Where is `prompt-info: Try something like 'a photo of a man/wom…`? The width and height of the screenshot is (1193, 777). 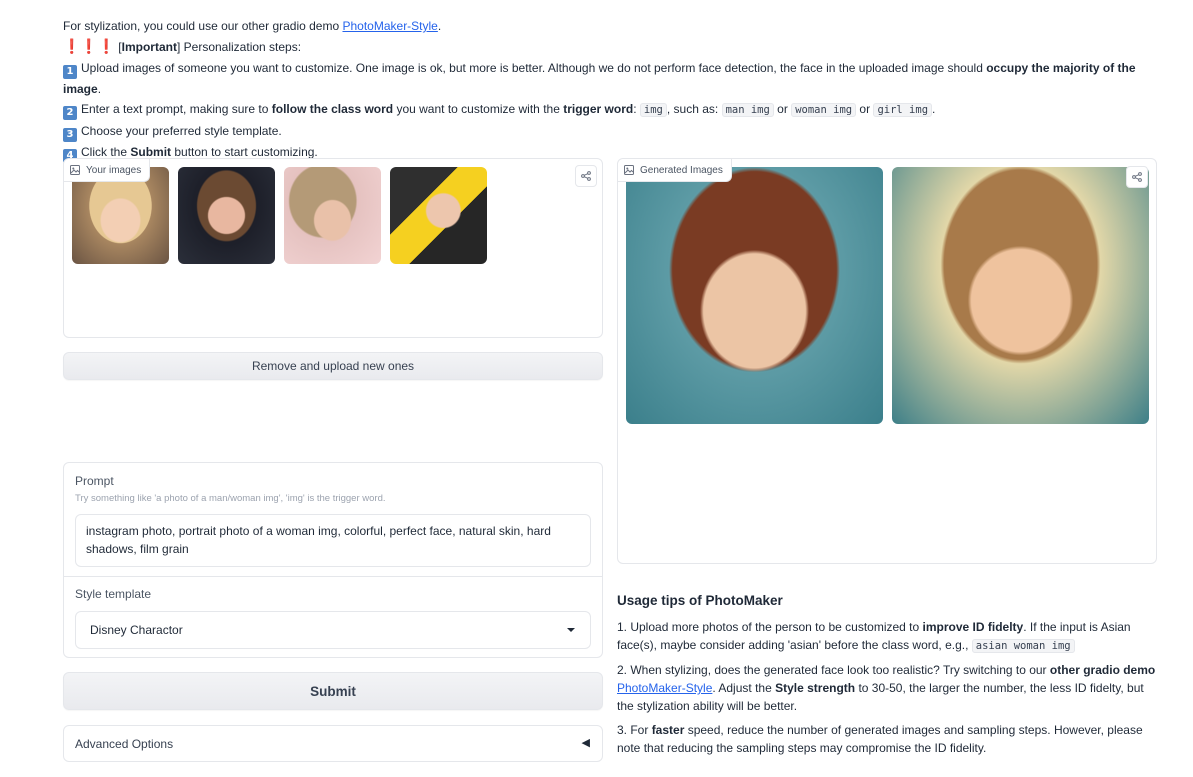 prompt-info: Try something like 'a photo of a man/wom… is located at coordinates (230, 498).